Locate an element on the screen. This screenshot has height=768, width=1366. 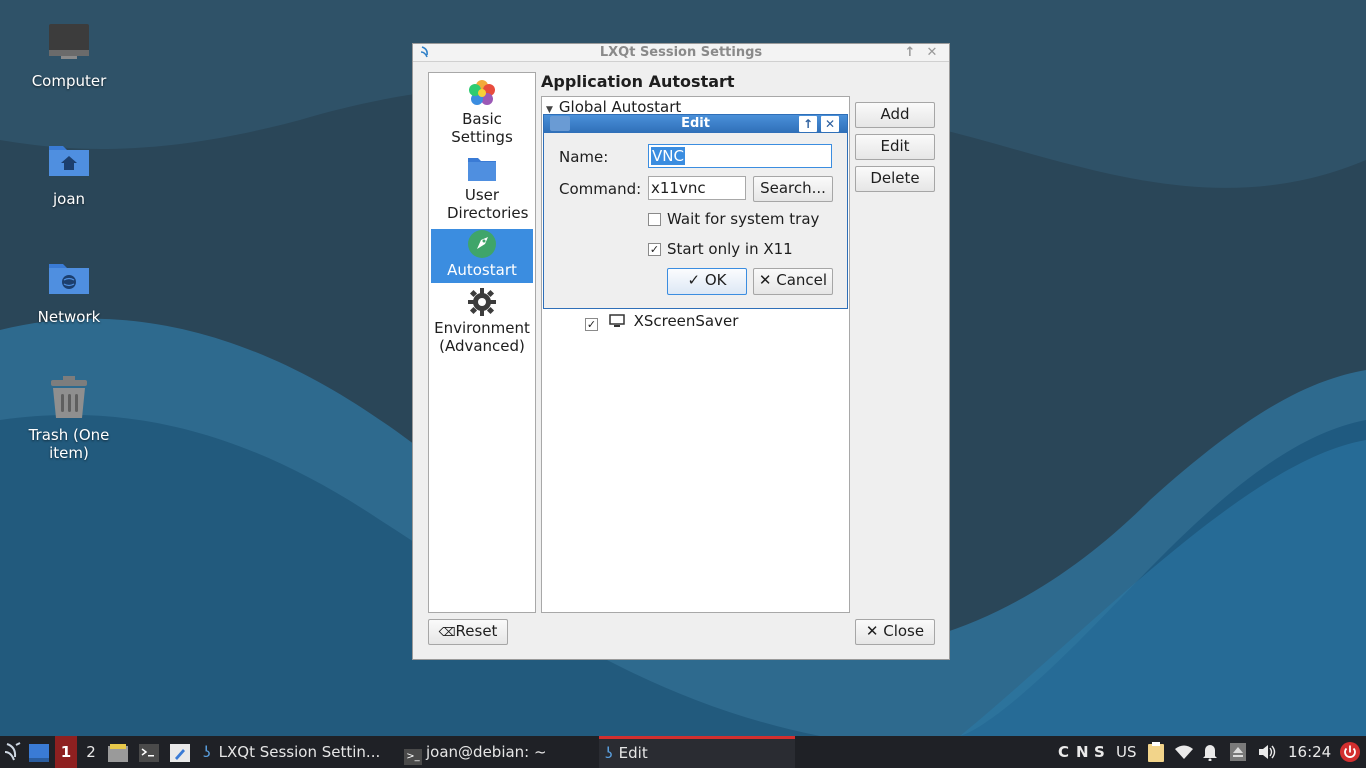
dialog-titlebar: Edit ↑ ✕ is located at coordinates (695, 124).